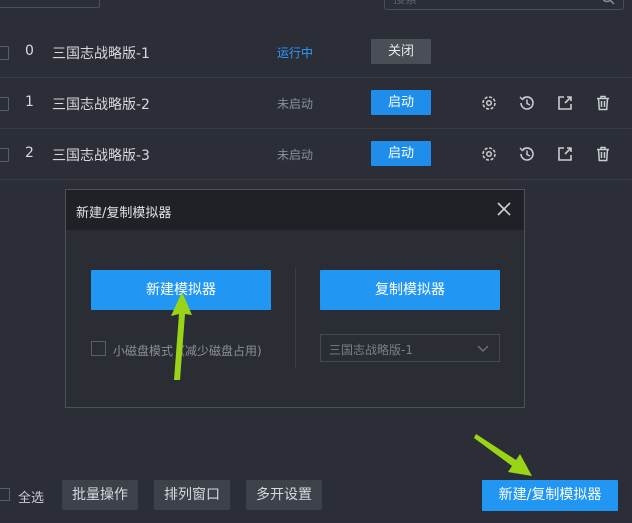 The image size is (632, 523). I want to click on search-input: 搜索, so click(504, 5).